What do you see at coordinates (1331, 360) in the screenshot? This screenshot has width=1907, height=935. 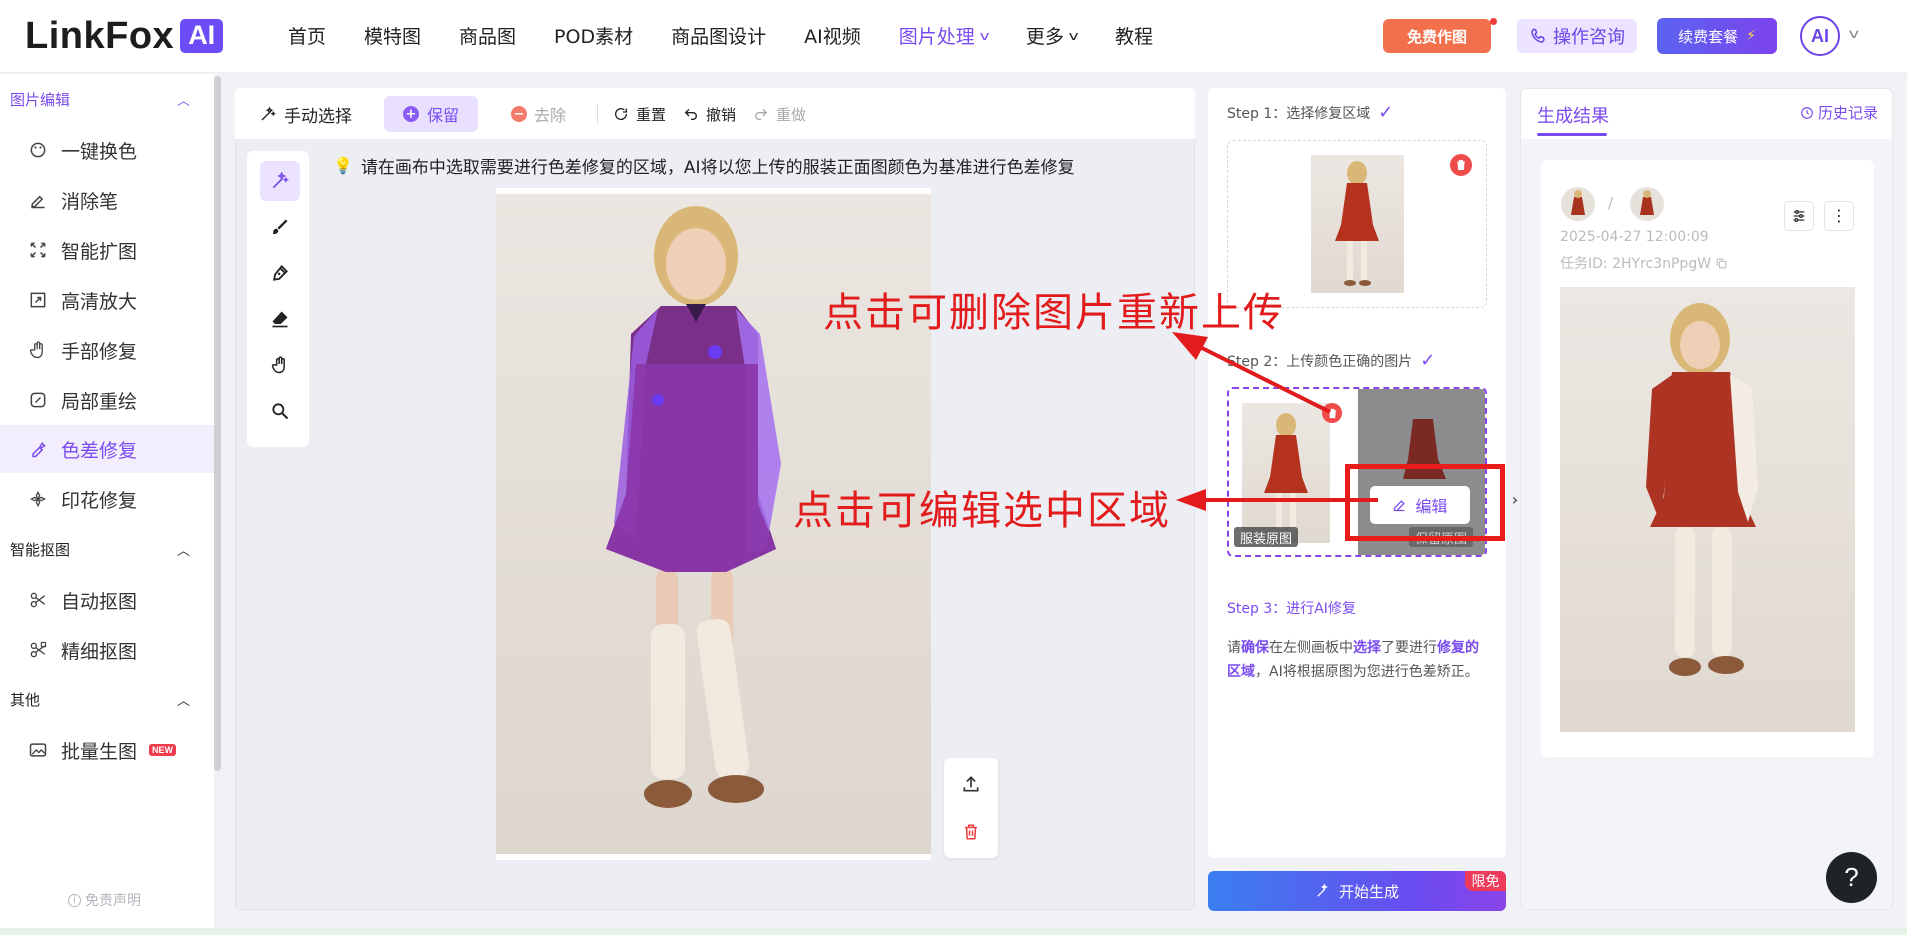 I see `step2-title: Step 2：上传颜色正确的图片 ✓` at bounding box center [1331, 360].